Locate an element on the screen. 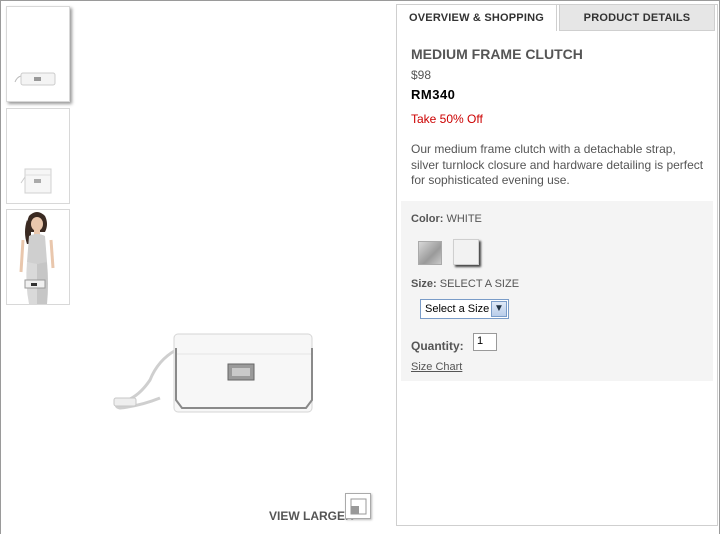 The width and height of the screenshot is (720, 556). tab-bar: OVERVIEW & SHOPPING PRODUCT DETAILS is located at coordinates (557, 18).